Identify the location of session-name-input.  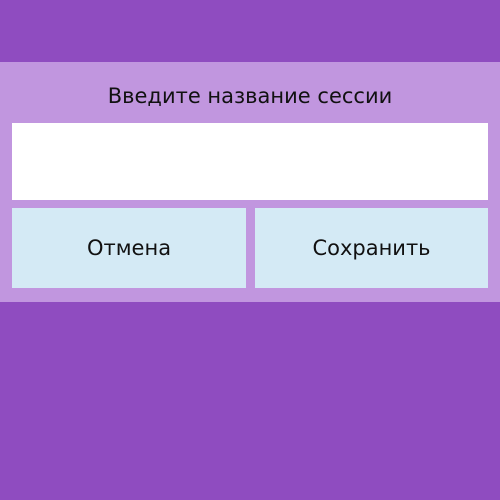
(250, 161).